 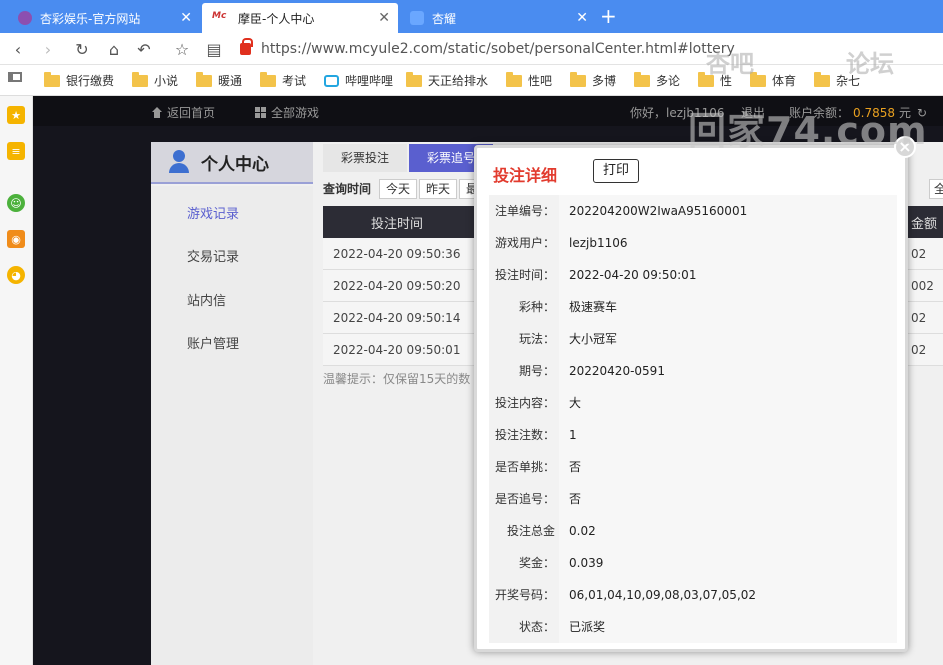 I want to click on detail-value: 否, so click(x=728, y=499).